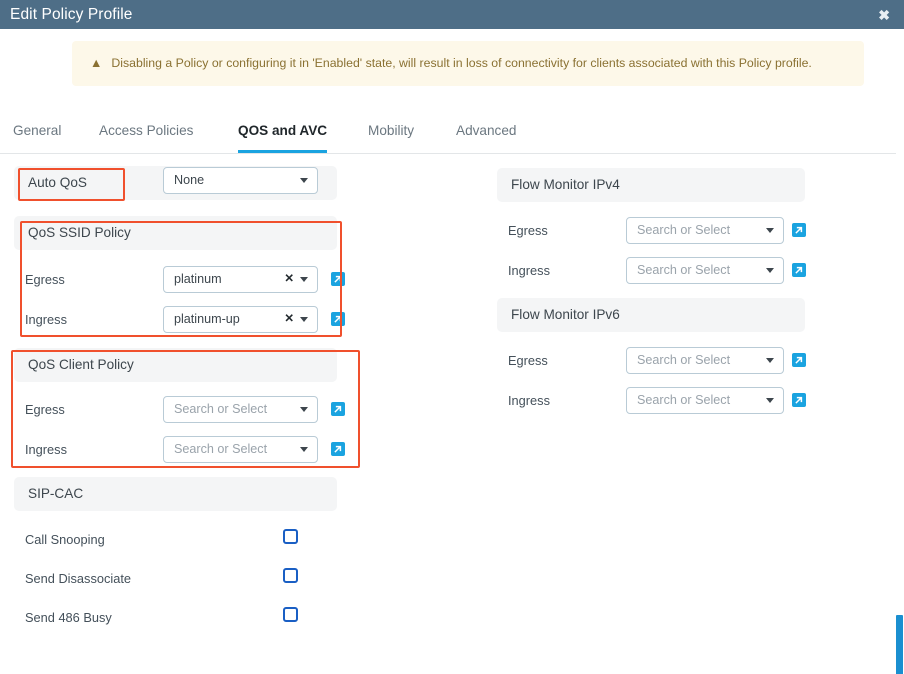 The image size is (904, 674). I want to click on qos-client-egress-label: Egress, so click(45, 409).